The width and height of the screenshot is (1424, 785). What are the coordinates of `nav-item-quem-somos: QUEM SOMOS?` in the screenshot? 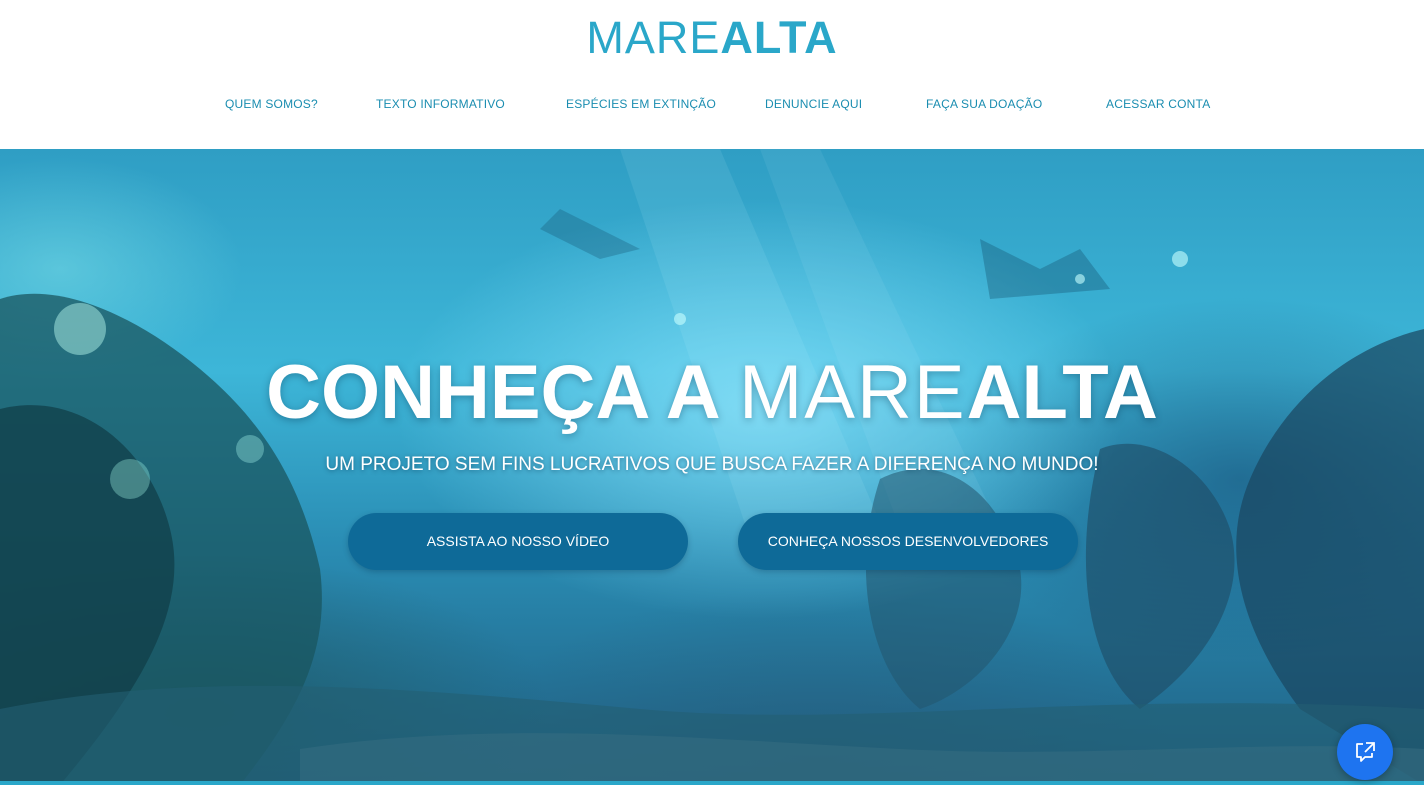 It's located at (271, 104).